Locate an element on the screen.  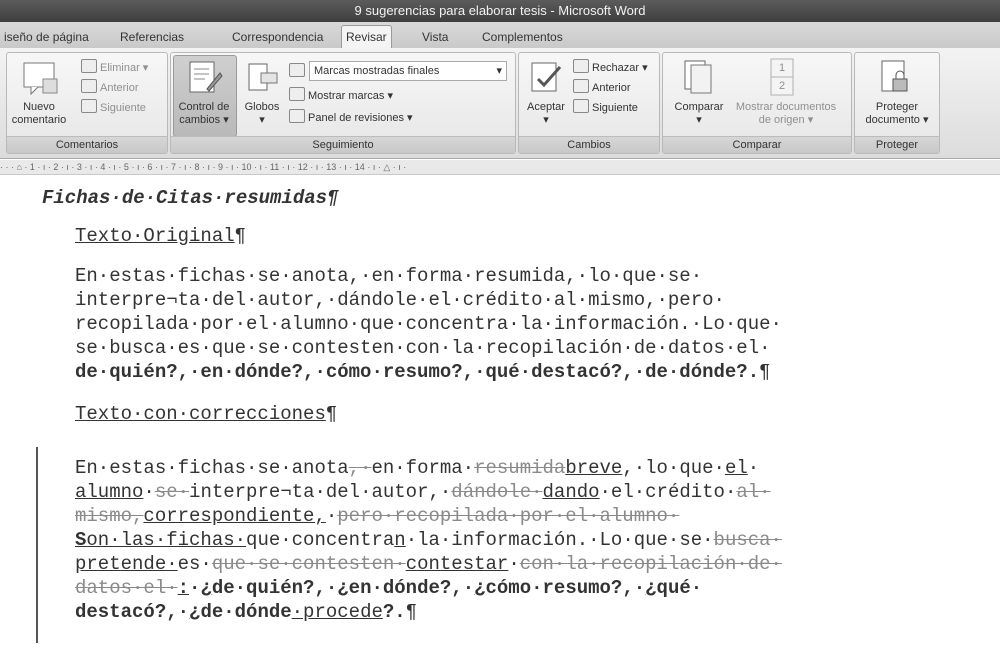
inserted-text: contestar is located at coordinates (457, 564).